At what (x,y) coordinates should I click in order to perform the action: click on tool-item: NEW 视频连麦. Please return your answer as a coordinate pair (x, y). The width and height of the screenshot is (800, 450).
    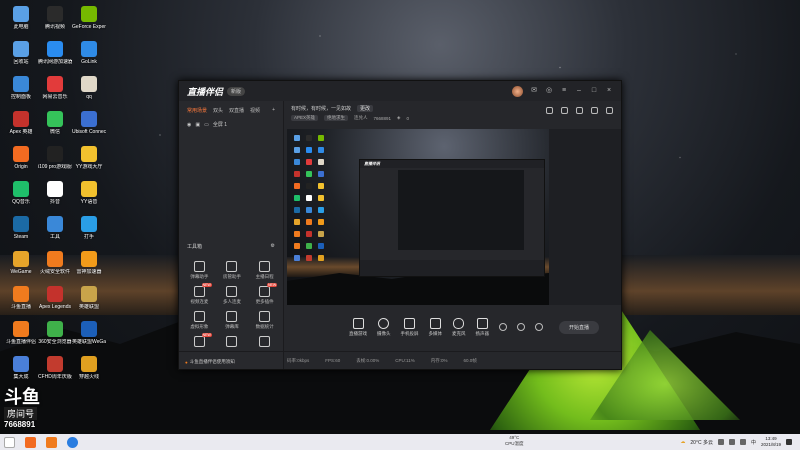
    Looking at the image, I should click on (199, 294).